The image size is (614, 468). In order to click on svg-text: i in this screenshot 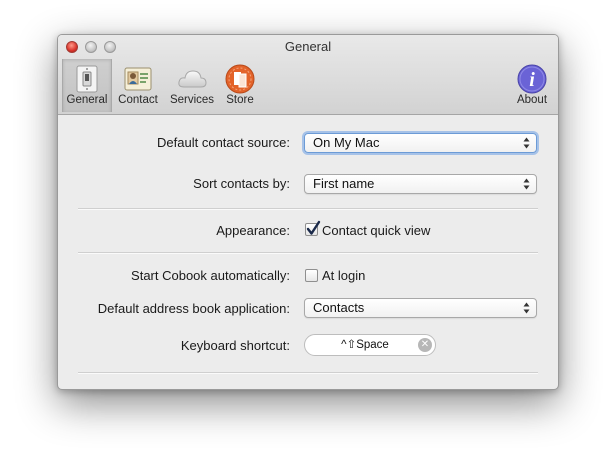, I will do `click(532, 80)`.